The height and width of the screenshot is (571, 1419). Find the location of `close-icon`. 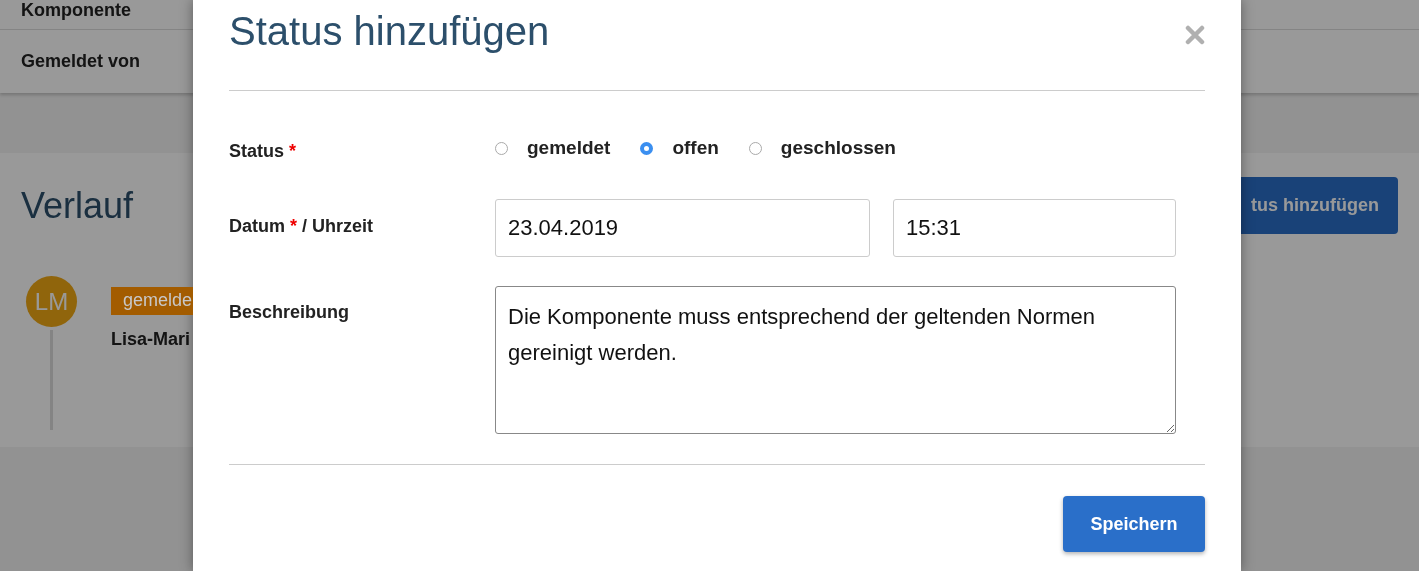

close-icon is located at coordinates (1195, 35).